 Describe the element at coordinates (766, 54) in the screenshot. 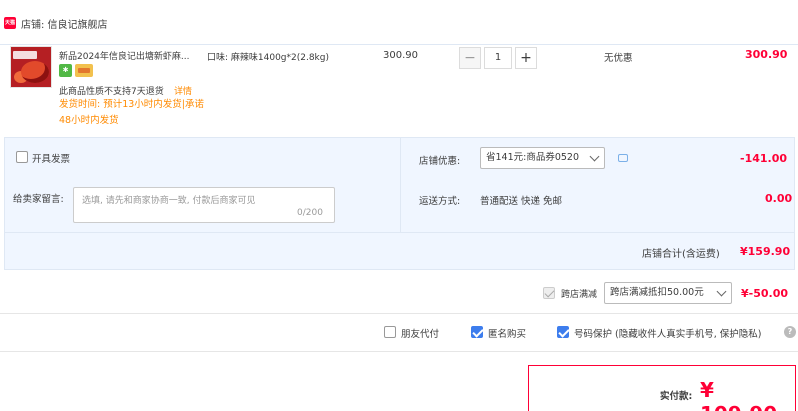

I see `item-total: 300.90` at that location.